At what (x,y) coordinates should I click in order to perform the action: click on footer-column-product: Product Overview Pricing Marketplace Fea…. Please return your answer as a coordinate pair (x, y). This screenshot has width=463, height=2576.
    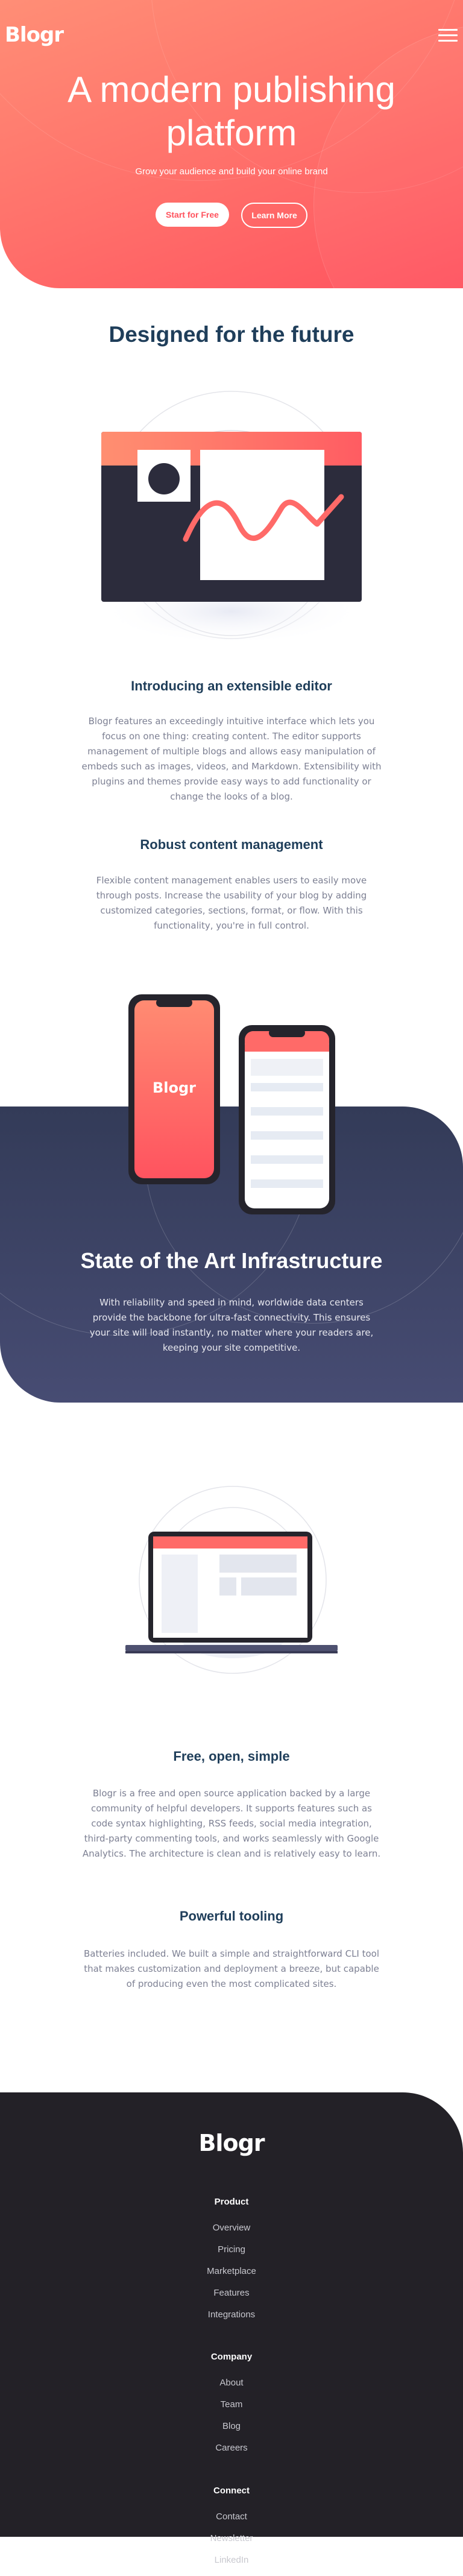
    Looking at the image, I should click on (231, 2264).